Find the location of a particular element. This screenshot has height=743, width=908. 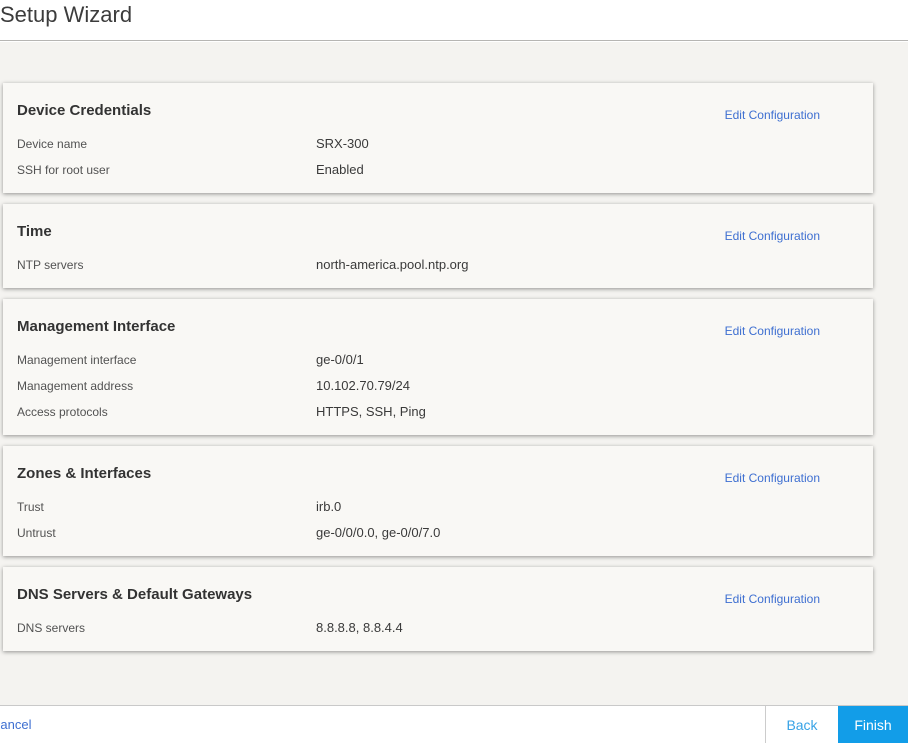

finish-button: Finish is located at coordinates (873, 724).